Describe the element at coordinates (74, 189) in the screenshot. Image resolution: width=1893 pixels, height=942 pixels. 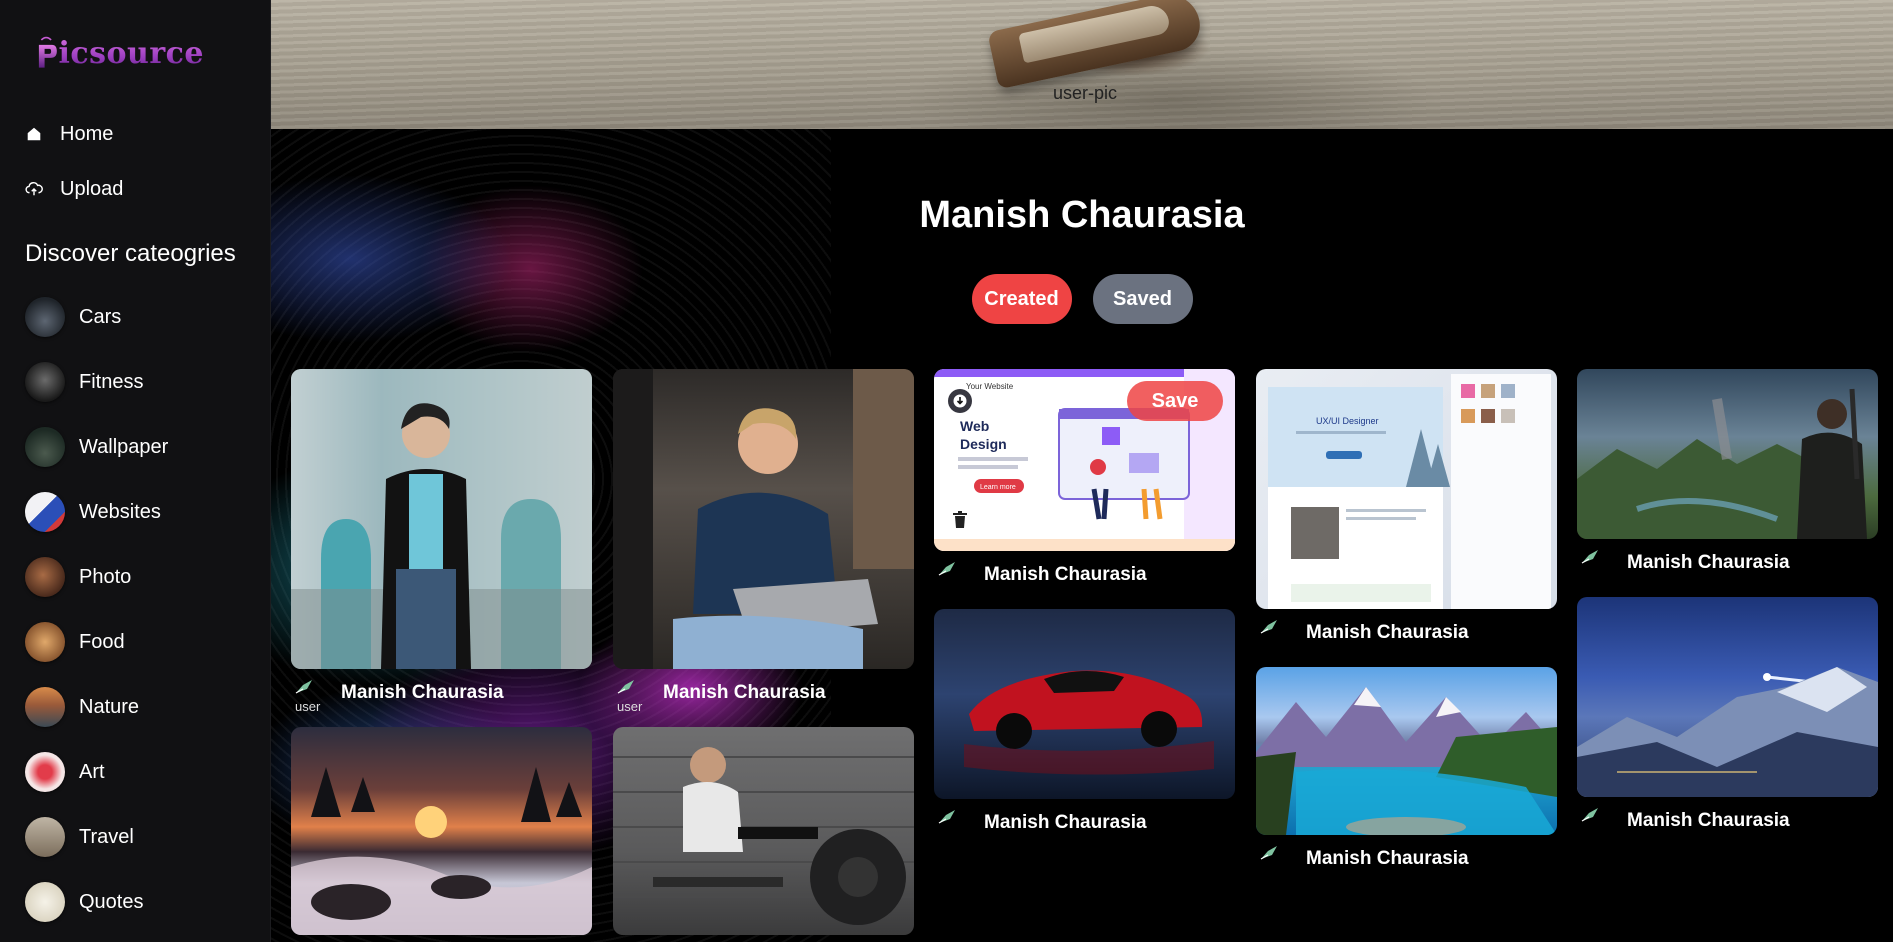
I see `nav-upload: Upload` at that location.